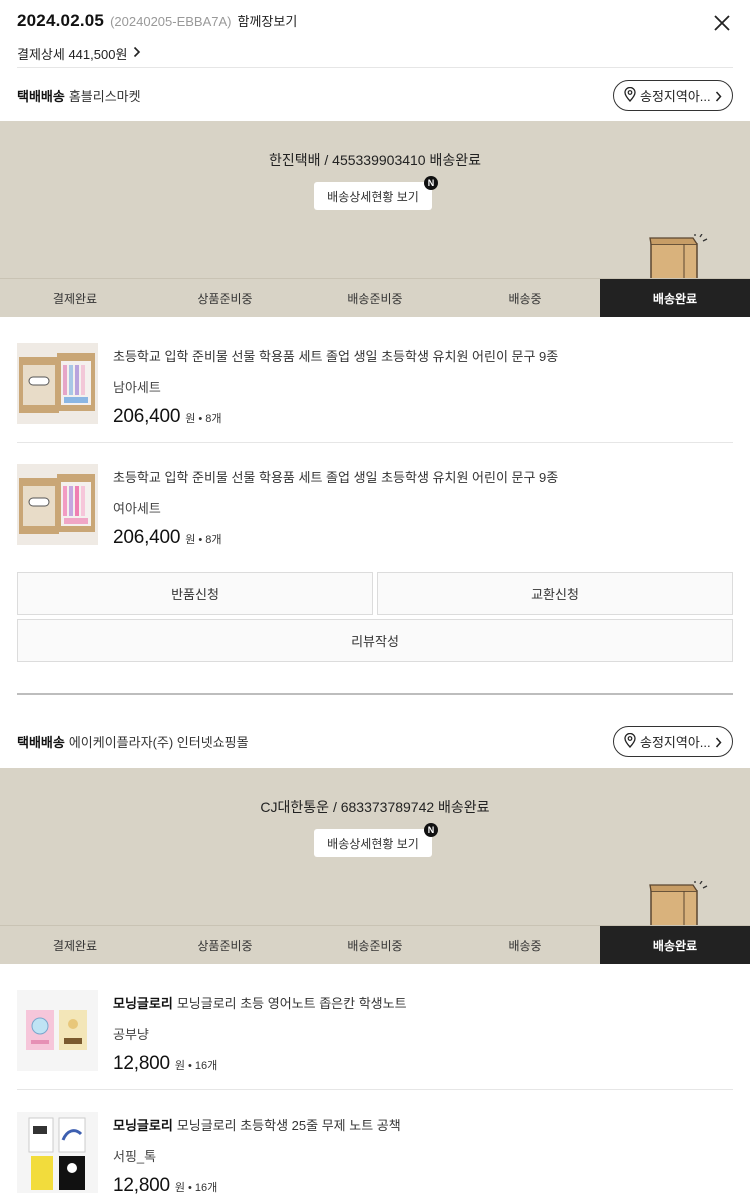 Image resolution: width=750 pixels, height=1202 pixels. I want to click on payment-detail-link: 결제상세 441,500원, so click(79, 53).